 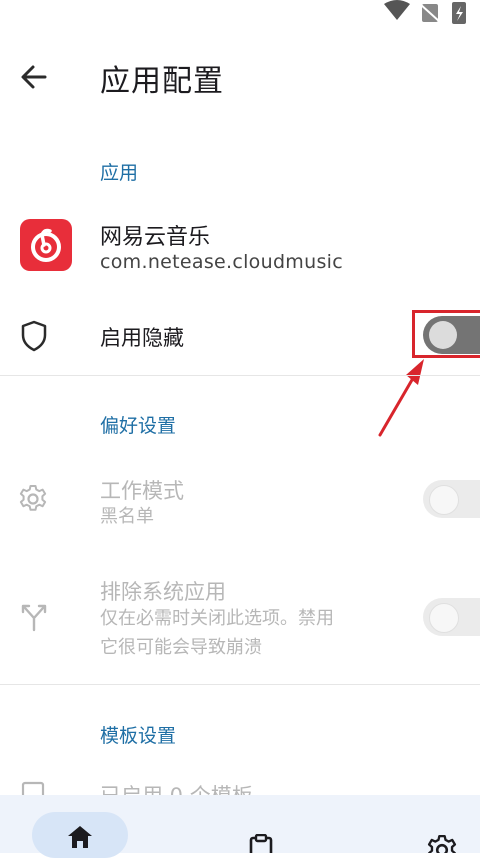 What do you see at coordinates (240, 501) in the screenshot?
I see `work-mode-row: 工作模式 黑名单` at bounding box center [240, 501].